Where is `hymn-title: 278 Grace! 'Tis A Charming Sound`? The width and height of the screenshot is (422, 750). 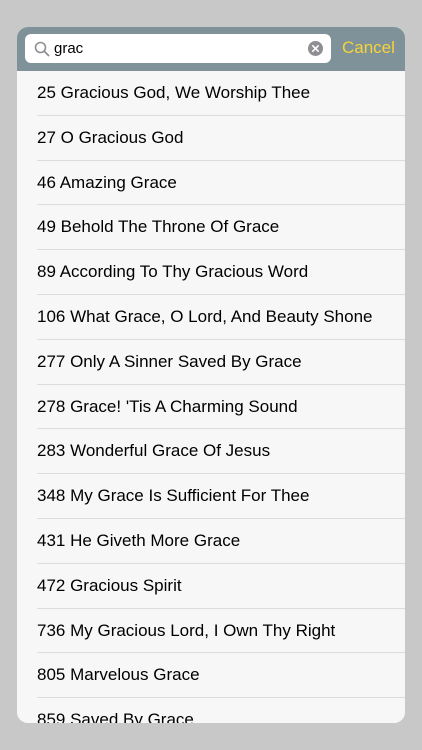 hymn-title: 278 Grace! 'Tis A Charming Sound is located at coordinates (167, 406).